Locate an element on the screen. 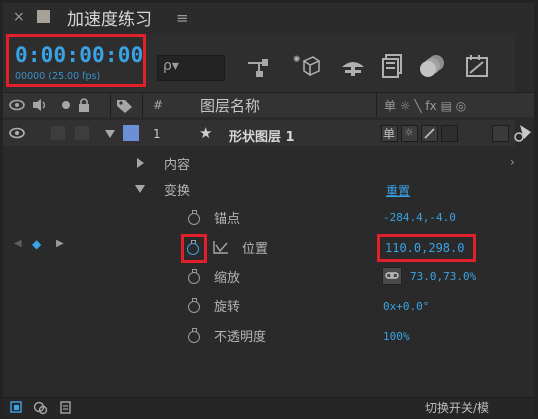 The height and width of the screenshot is (419, 538). quality-slash-icon is located at coordinates (429, 133).